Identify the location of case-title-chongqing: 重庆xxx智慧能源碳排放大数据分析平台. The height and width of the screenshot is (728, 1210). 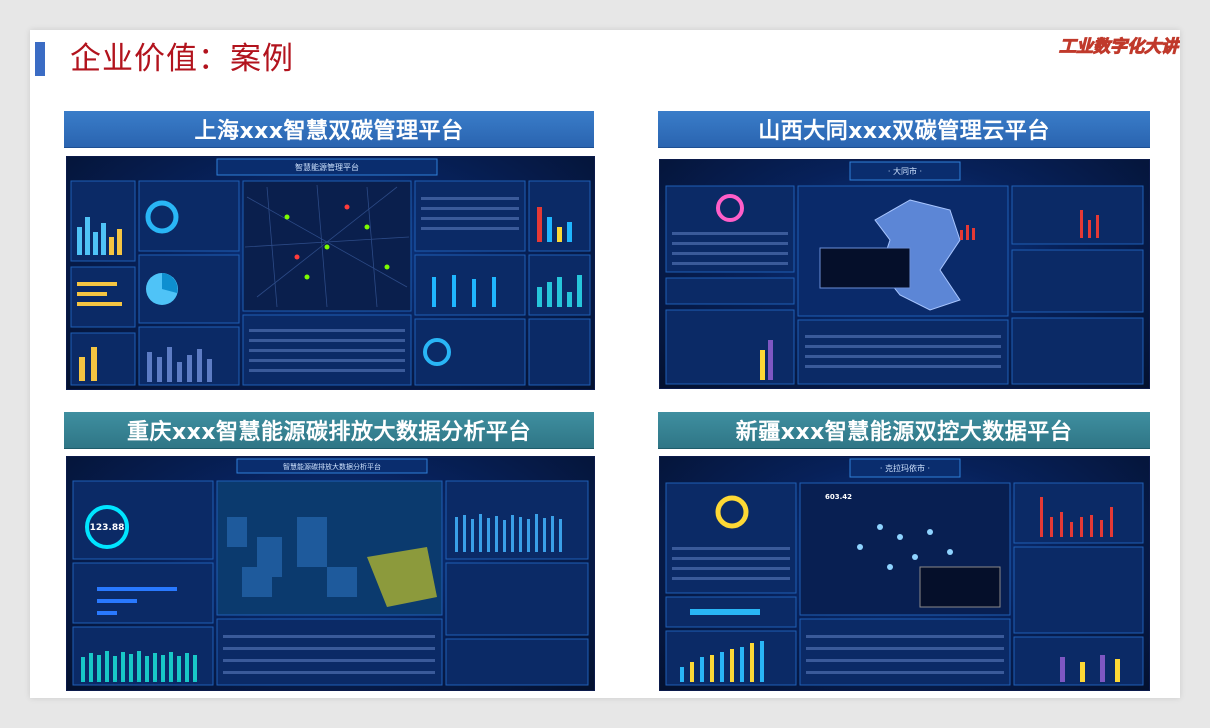
(329, 430).